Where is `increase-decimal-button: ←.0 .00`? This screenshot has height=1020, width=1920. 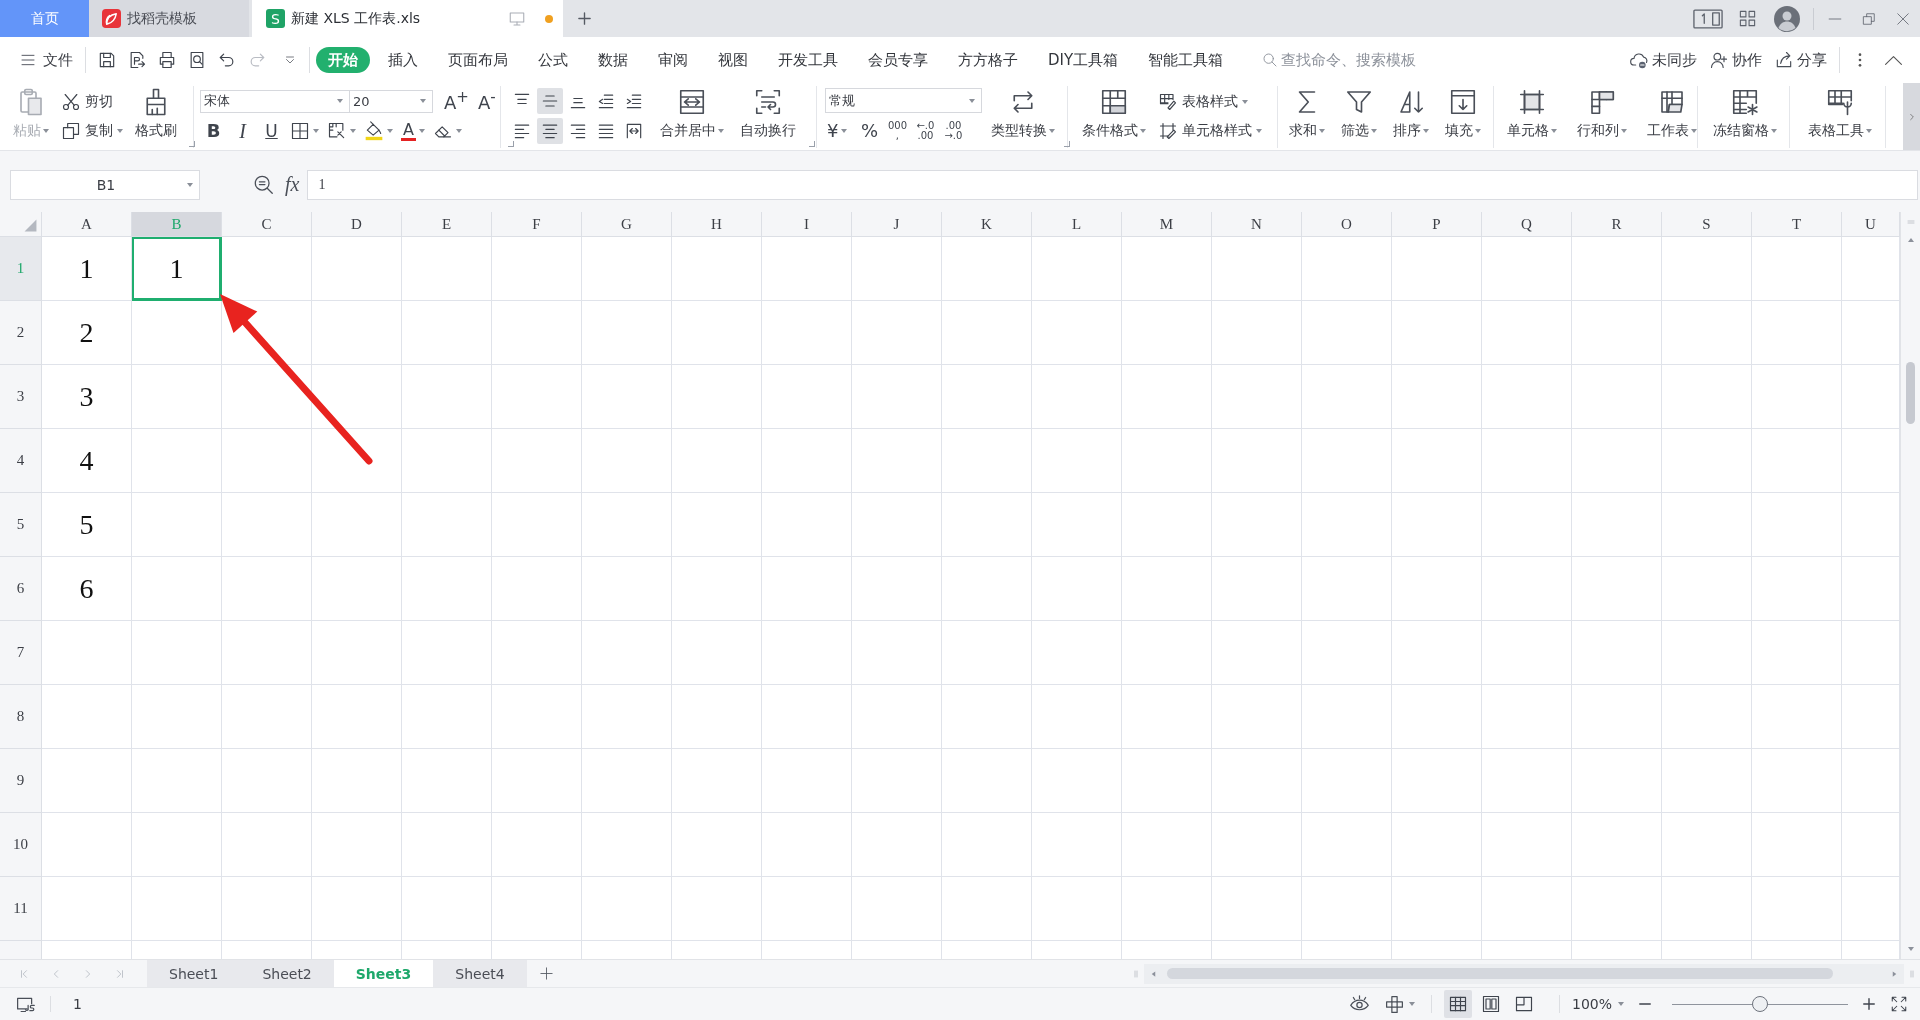 increase-decimal-button: ←.0 .00 is located at coordinates (925, 130).